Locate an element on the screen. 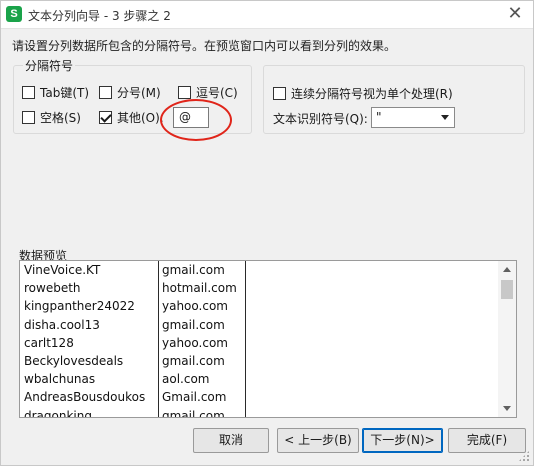 The width and height of the screenshot is (534, 466). title-bar: S 文本分列向导 - 3 步骤之 2 ✕ is located at coordinates (267, 15).